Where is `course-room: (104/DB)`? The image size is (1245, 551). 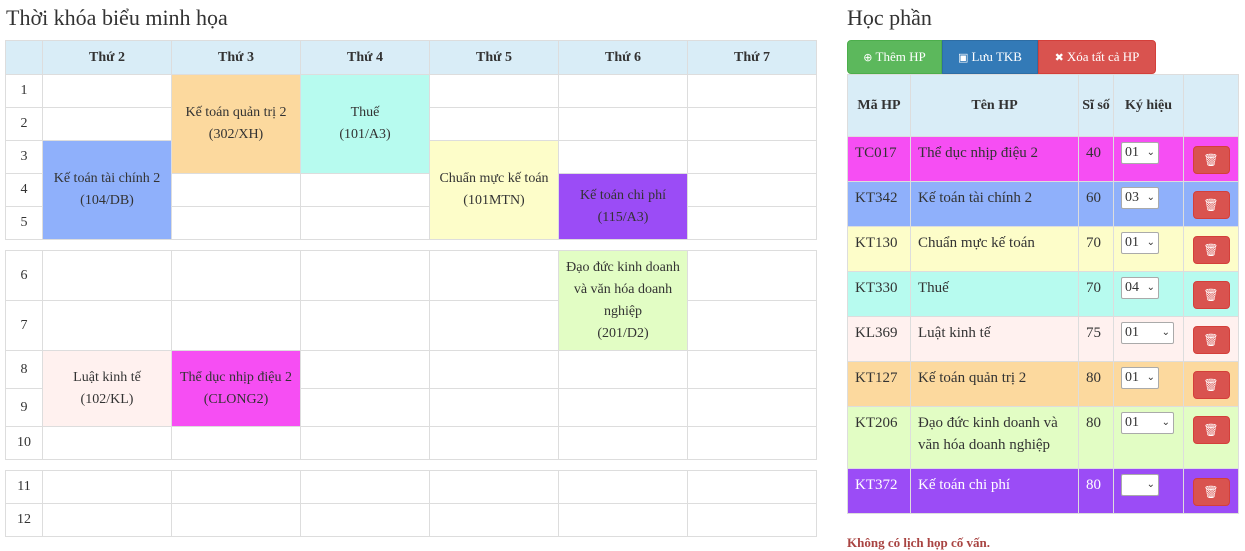
course-room: (104/DB) is located at coordinates (107, 200).